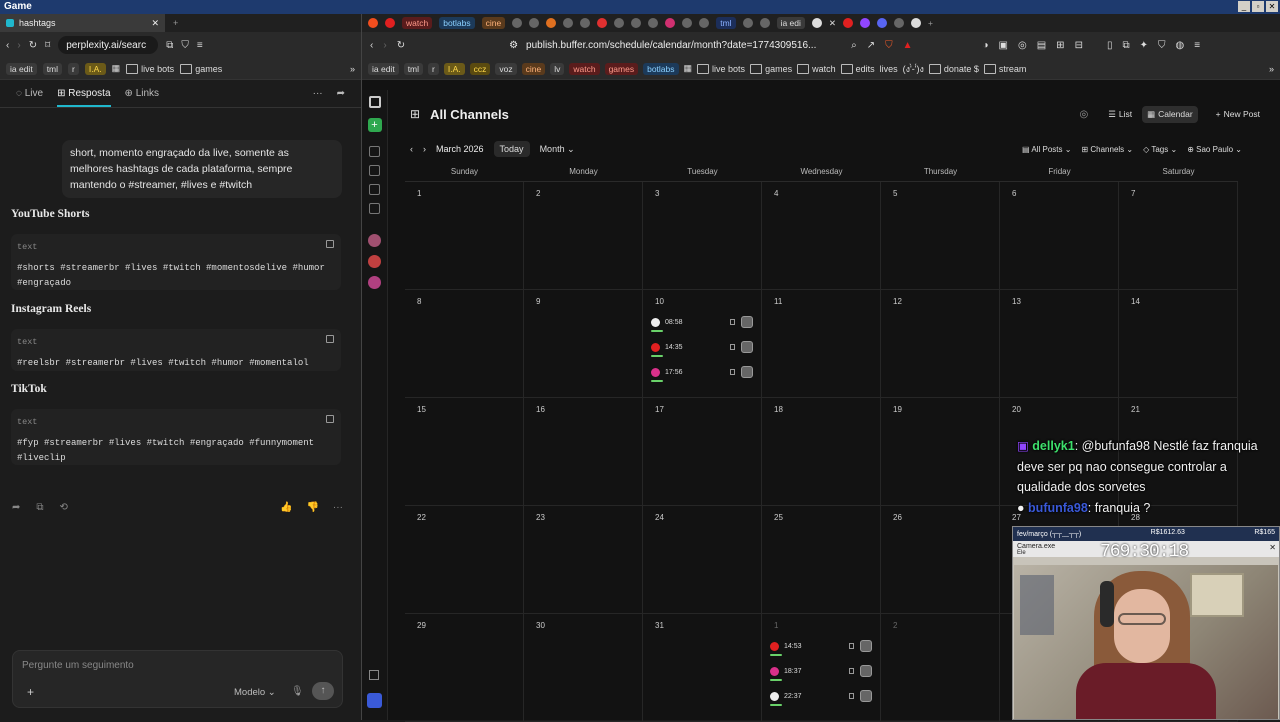  What do you see at coordinates (84, 97) in the screenshot?
I see `tab-resposta: ⊞ Resposta` at bounding box center [84, 97].